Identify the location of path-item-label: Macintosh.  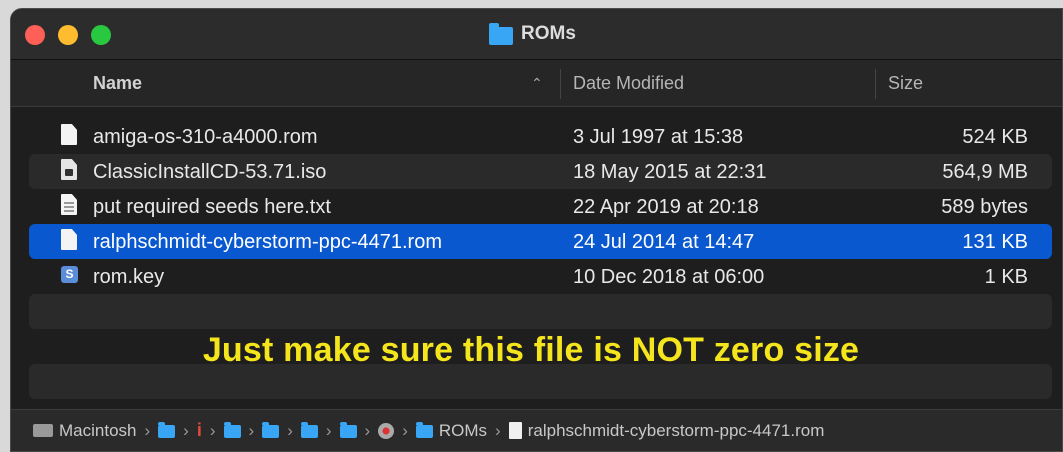
(98, 430).